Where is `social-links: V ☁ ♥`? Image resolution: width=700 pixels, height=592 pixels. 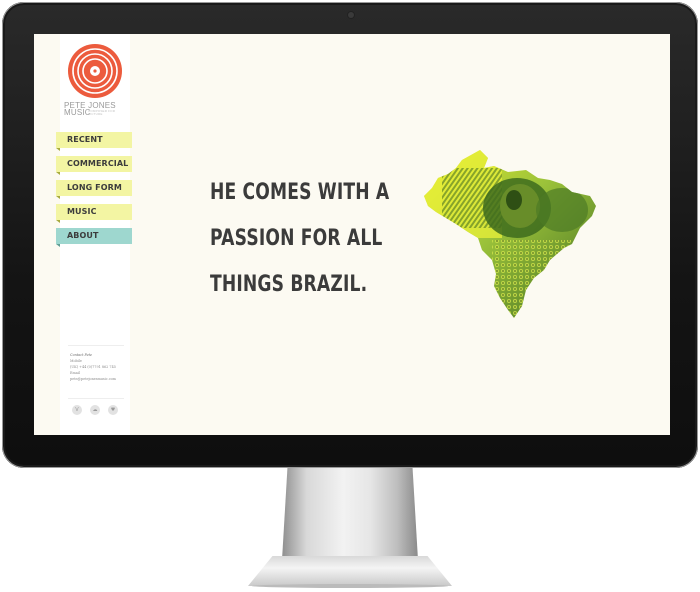
social-links: V ☁ ♥ is located at coordinates (95, 410).